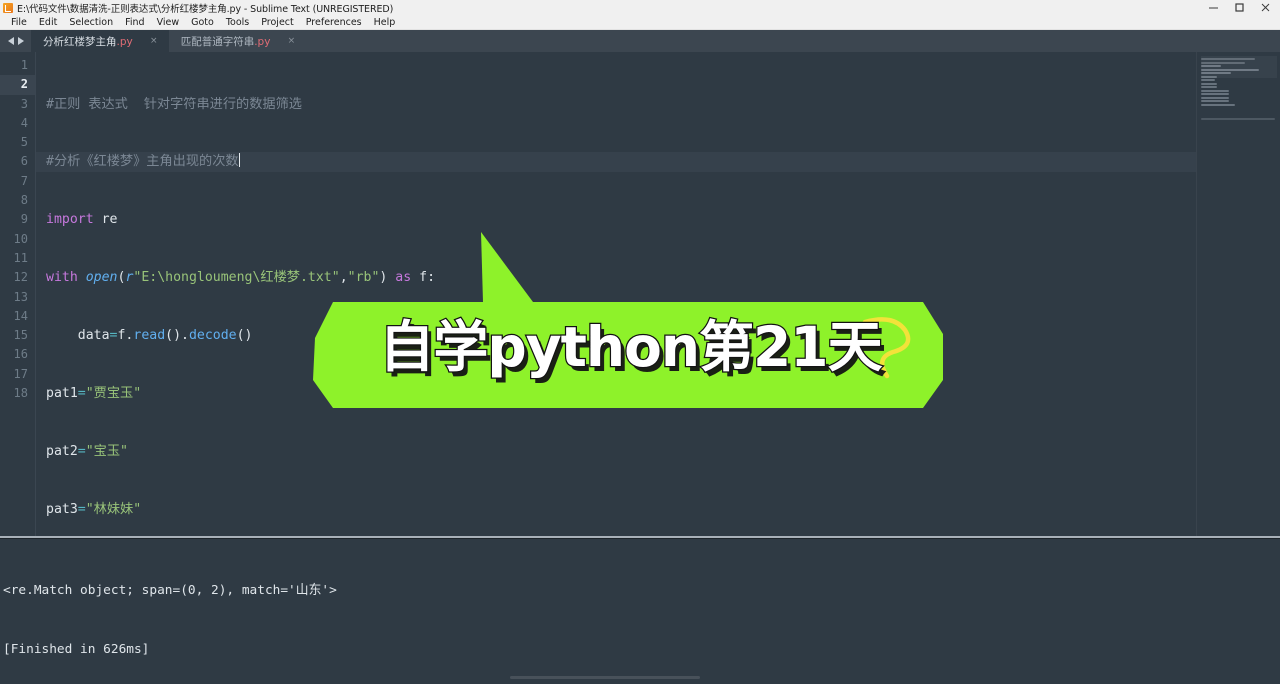 This screenshot has width=1280, height=684. Describe the element at coordinates (24, 142) in the screenshot. I see `line-number: 5` at that location.